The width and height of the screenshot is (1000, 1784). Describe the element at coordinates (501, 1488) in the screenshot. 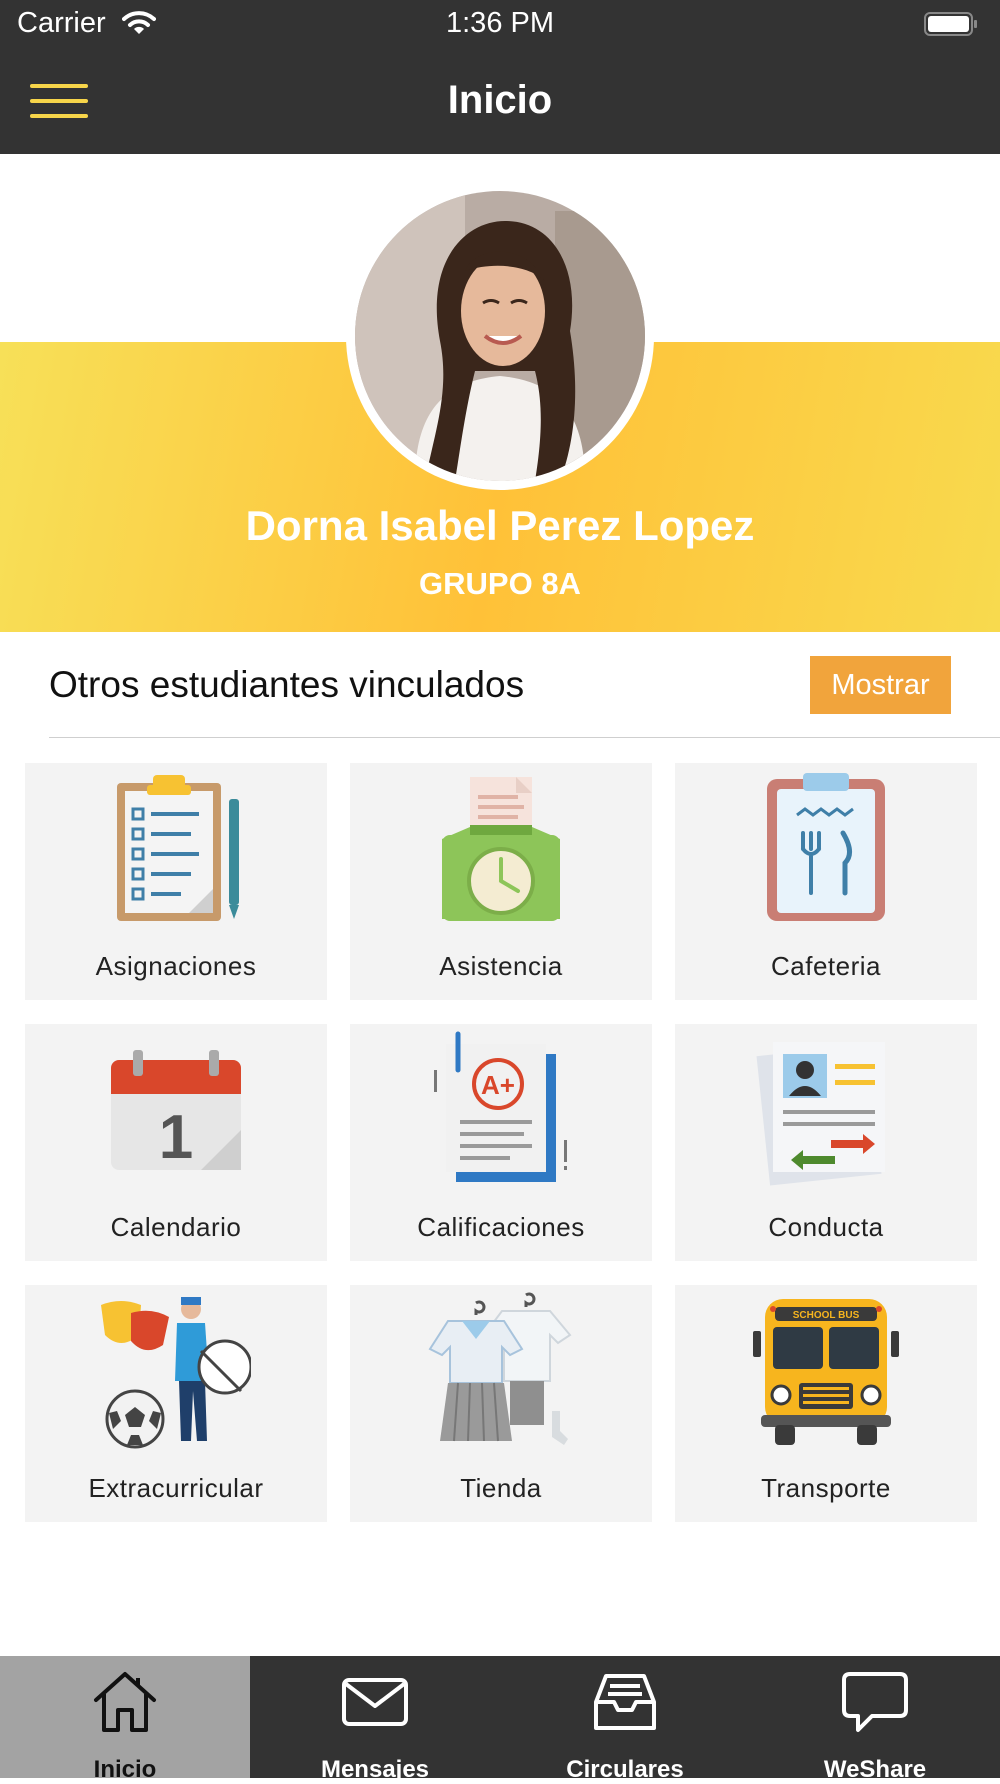

I see `tile-label: Tienda` at that location.